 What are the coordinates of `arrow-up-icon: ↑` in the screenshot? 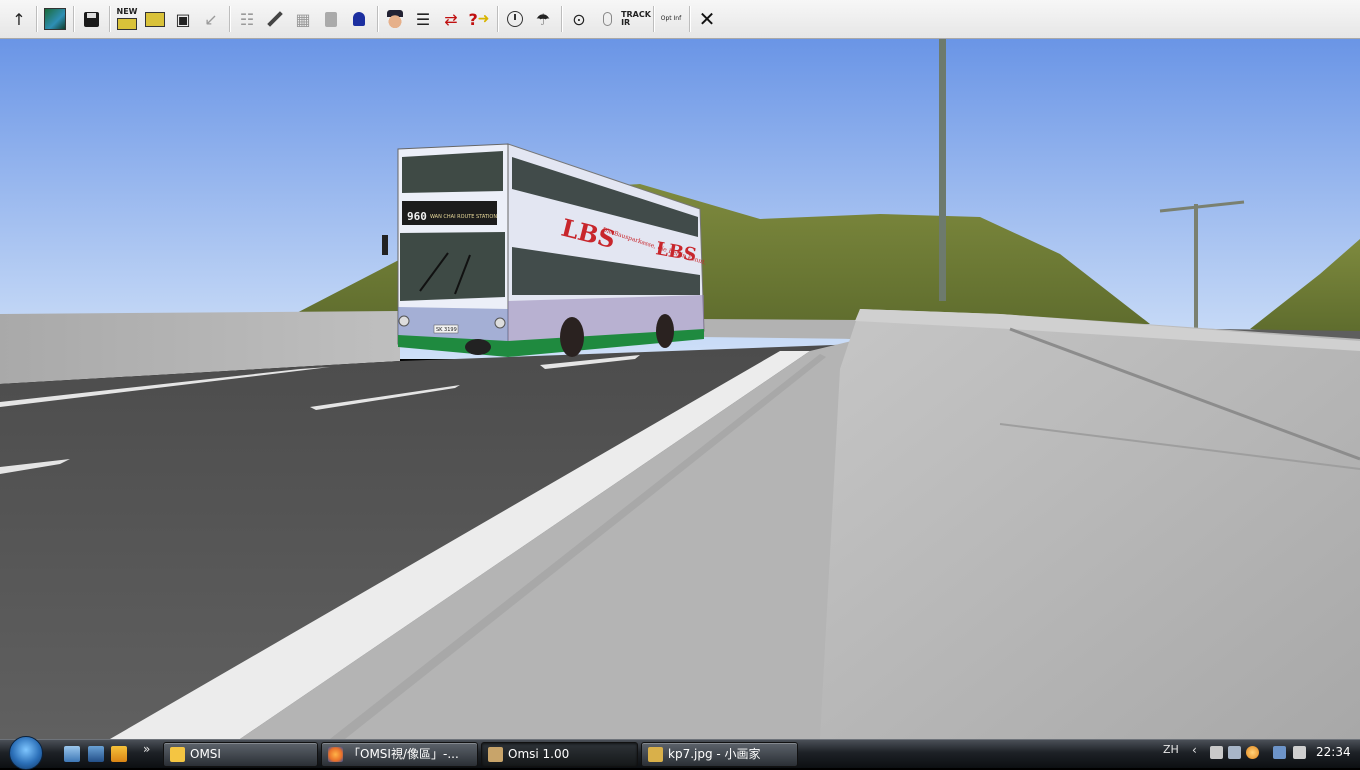 It's located at (19, 19).